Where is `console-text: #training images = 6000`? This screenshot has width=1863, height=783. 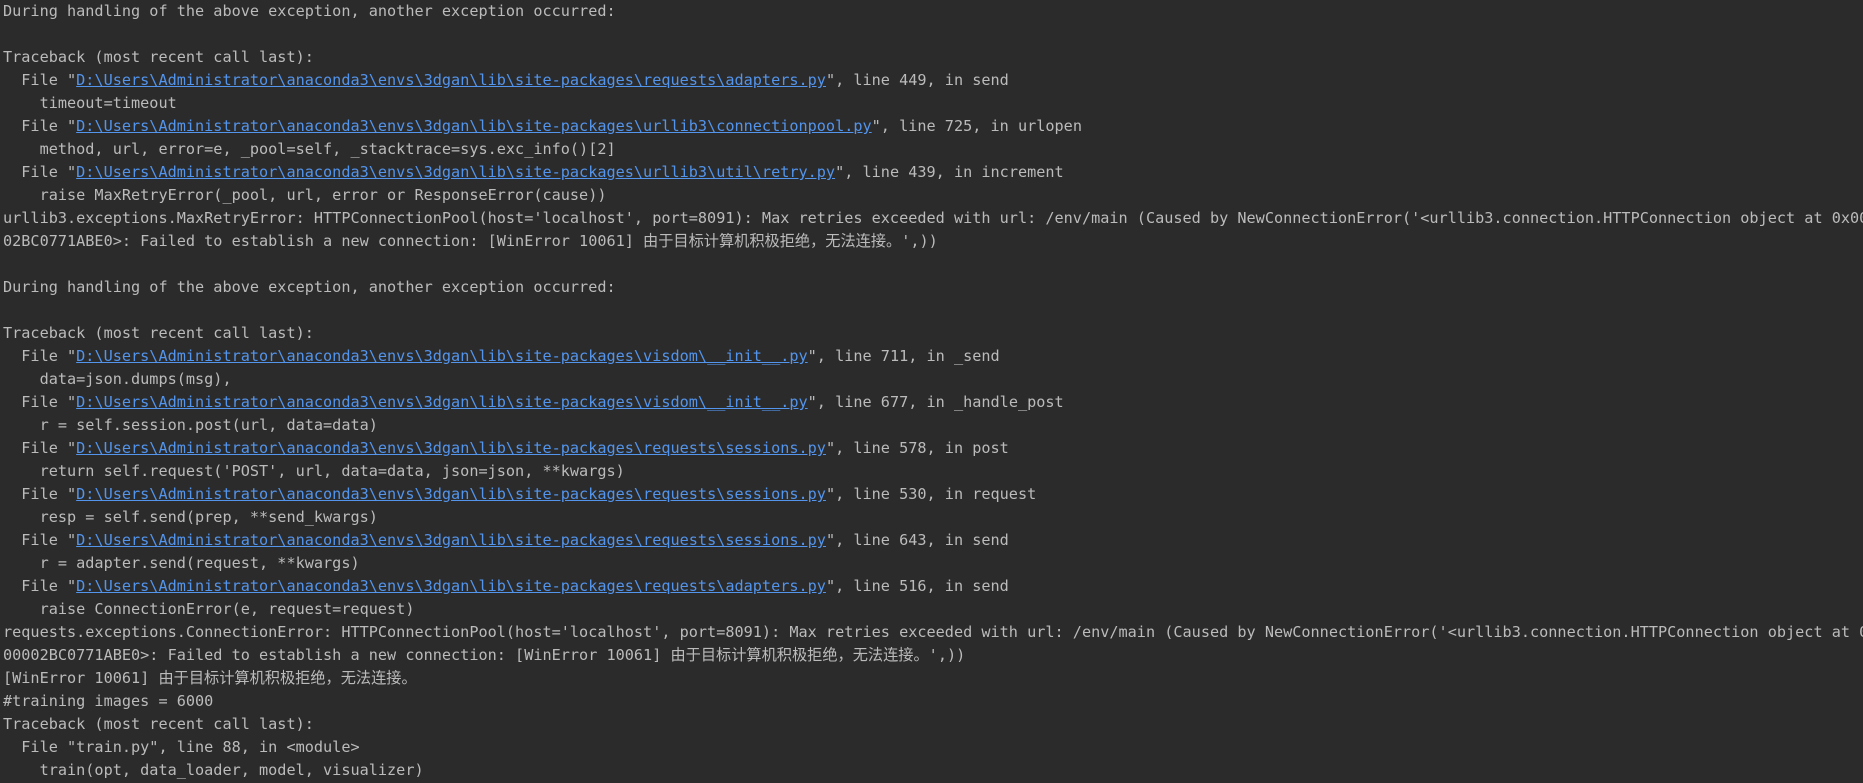 console-text: #training images = 6000 is located at coordinates (108, 701).